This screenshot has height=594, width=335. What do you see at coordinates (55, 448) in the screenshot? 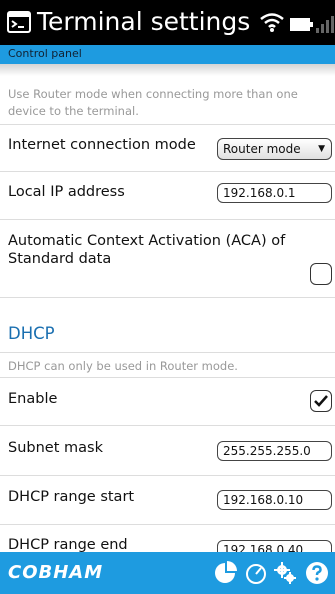
I see `subnet-mask-label: Subnet mask` at bounding box center [55, 448].